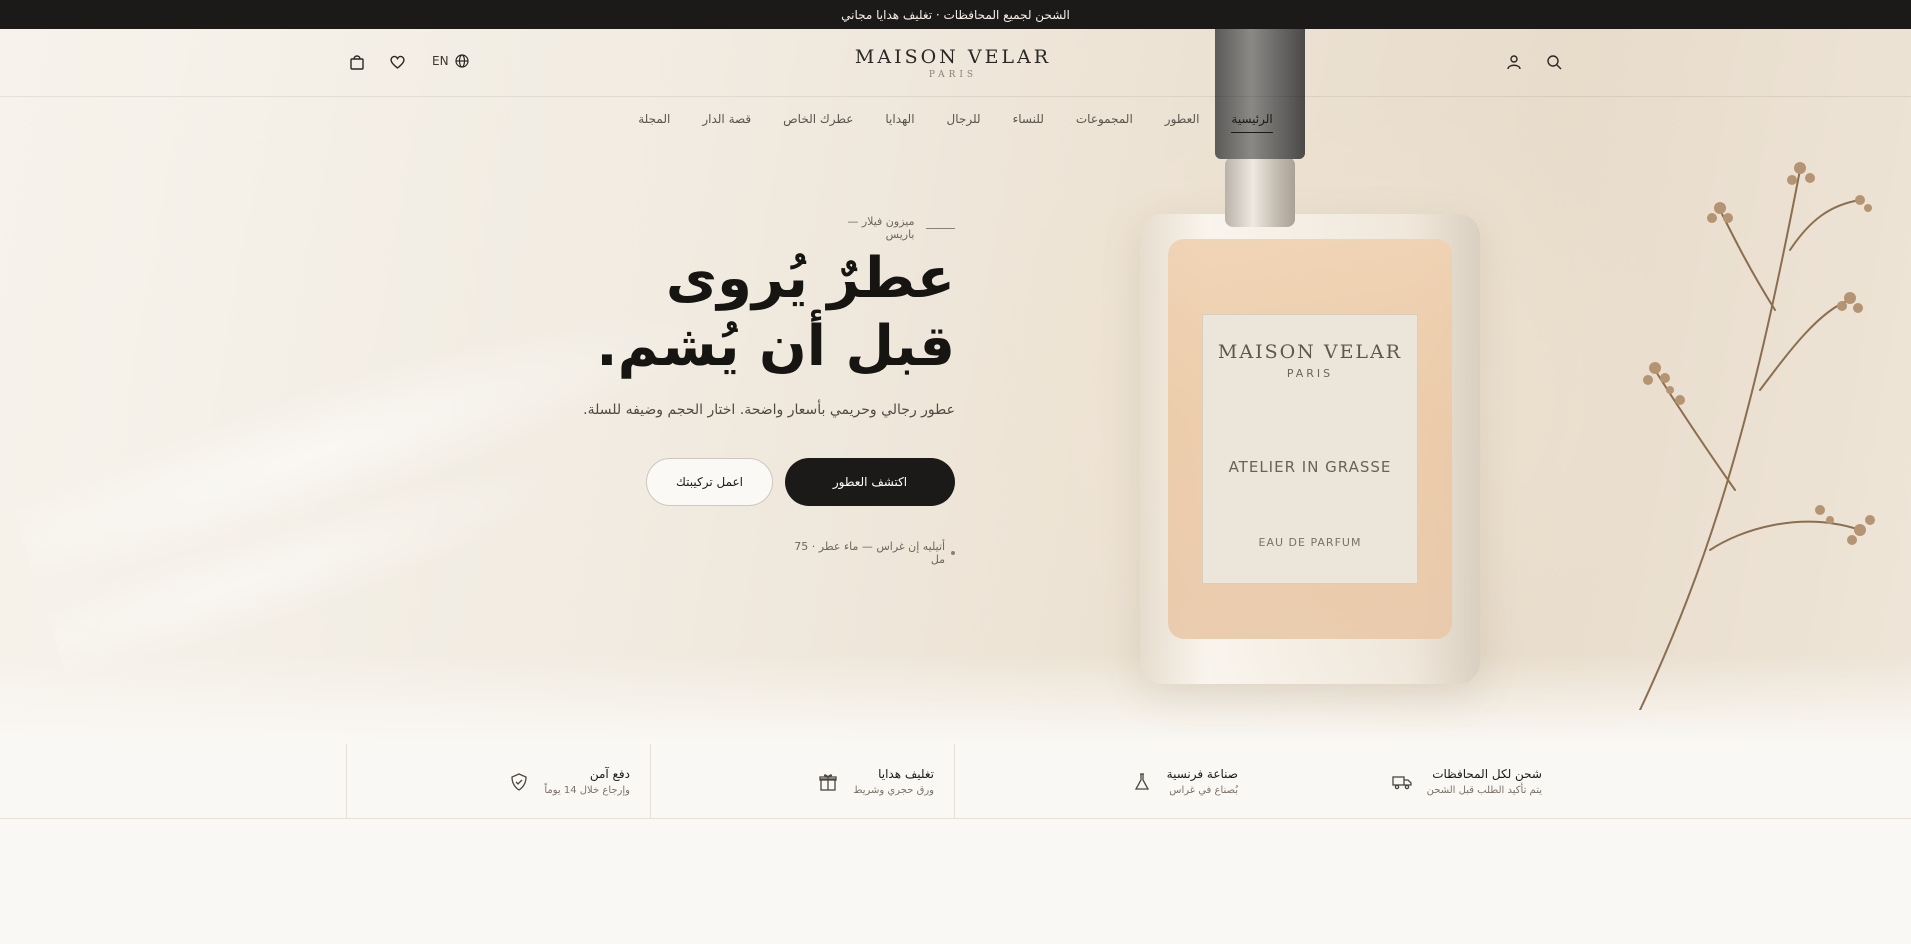 The width and height of the screenshot is (1911, 944). What do you see at coordinates (775, 346) in the screenshot?
I see `headline-line-2: قبل أن يُشم.` at bounding box center [775, 346].